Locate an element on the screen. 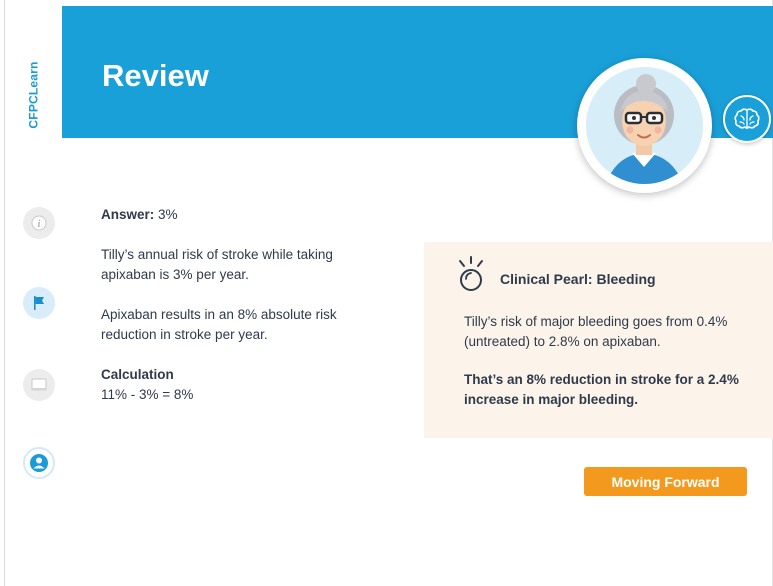 Image resolution: width=773 pixels, height=586 pixels. info-icon: i is located at coordinates (39, 223).